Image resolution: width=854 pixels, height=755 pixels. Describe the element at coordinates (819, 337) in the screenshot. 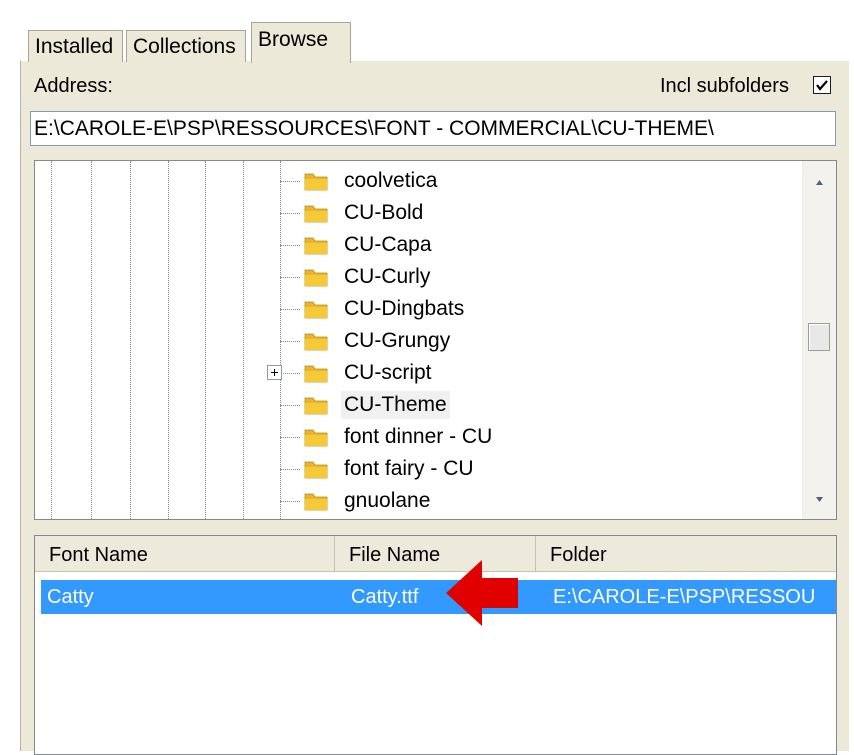

I see `scroll-thumb` at that location.